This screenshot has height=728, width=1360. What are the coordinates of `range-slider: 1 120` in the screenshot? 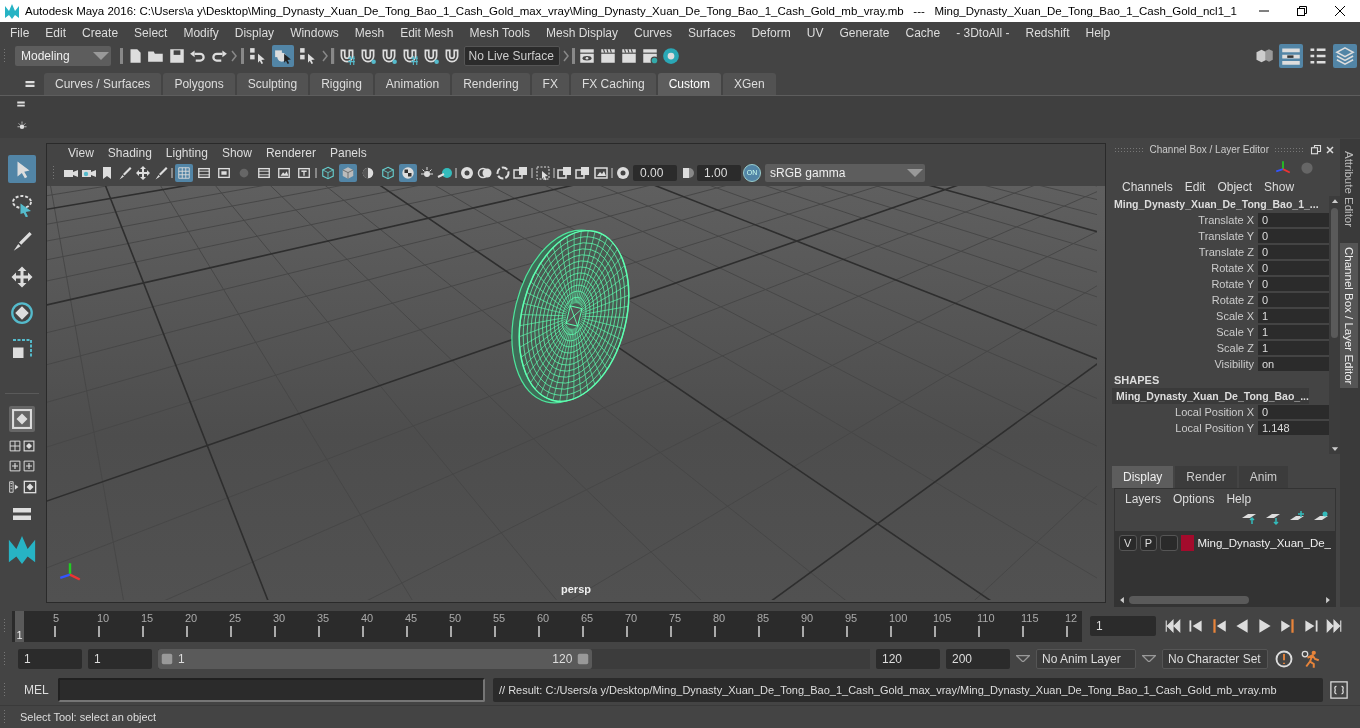 It's located at (375, 658).